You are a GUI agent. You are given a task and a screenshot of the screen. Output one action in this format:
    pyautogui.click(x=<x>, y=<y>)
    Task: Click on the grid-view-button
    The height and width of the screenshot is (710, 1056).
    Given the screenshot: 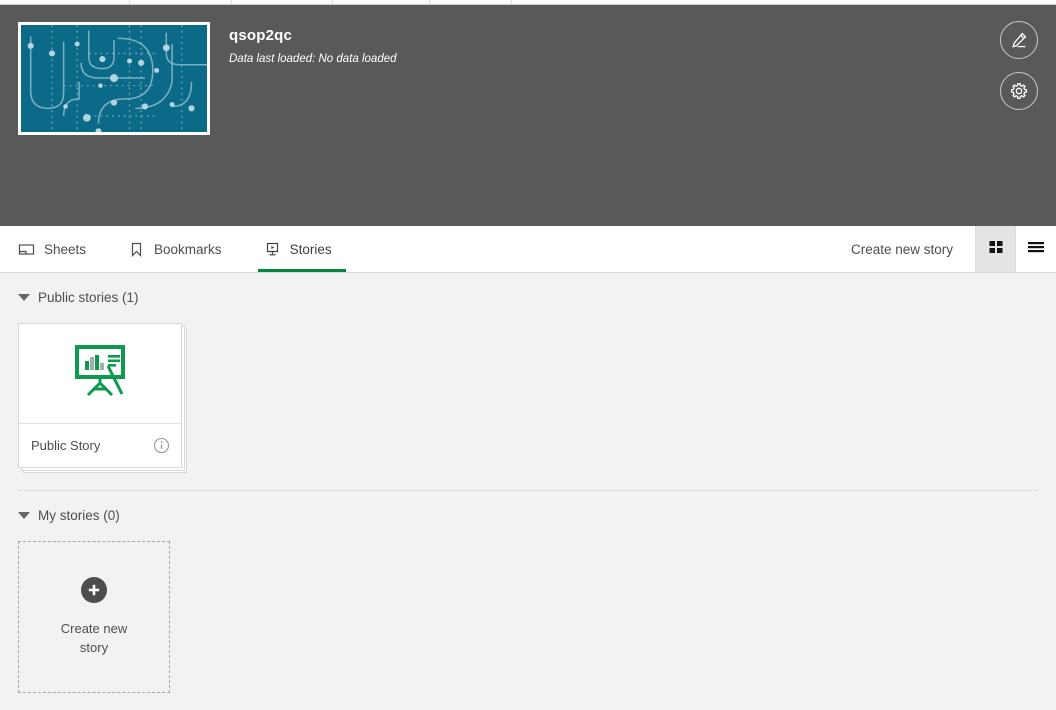 What is the action you would take?
    pyautogui.click(x=996, y=249)
    